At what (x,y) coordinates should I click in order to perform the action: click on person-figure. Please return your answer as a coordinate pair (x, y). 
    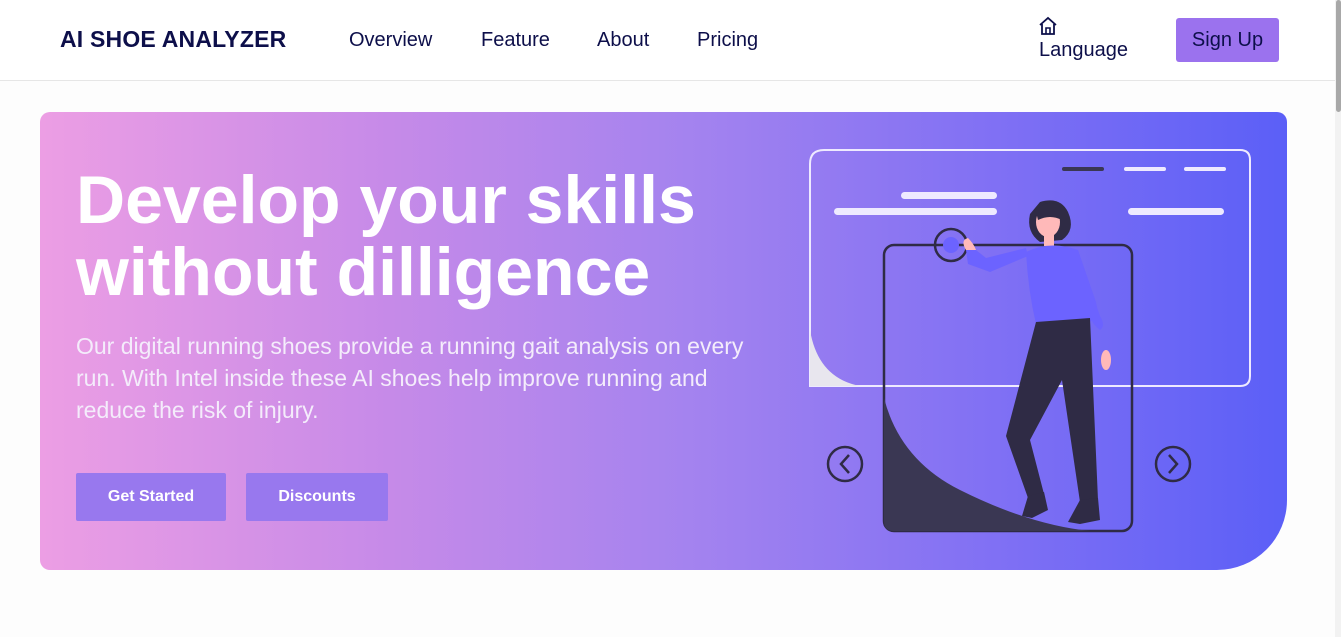
    Looking at the image, I should click on (1022, 362).